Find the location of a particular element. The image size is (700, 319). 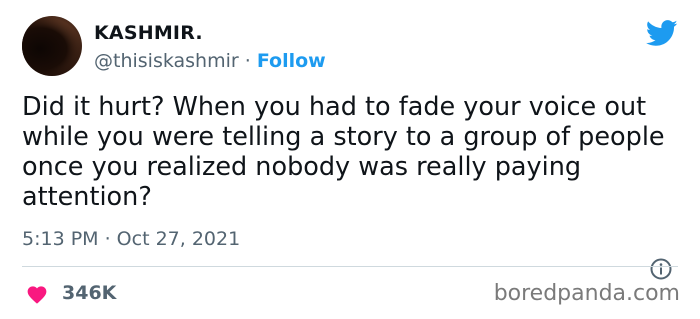

author-handle-row: @thisiskashmir · Follow is located at coordinates (210, 61).